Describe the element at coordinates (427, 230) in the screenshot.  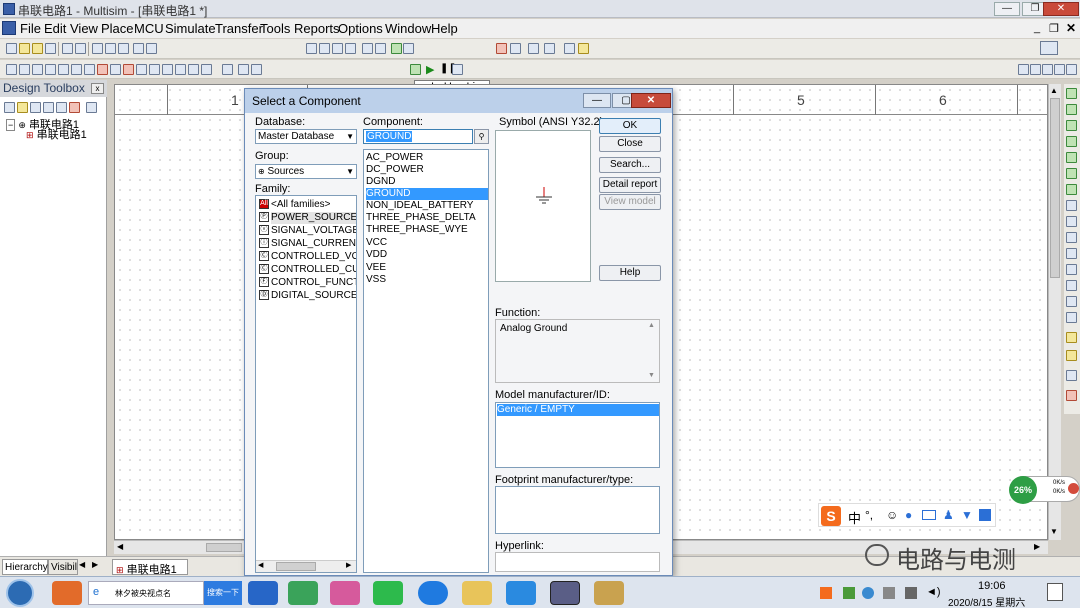
I see `component-item: THREE_PHASE_WYE` at that location.